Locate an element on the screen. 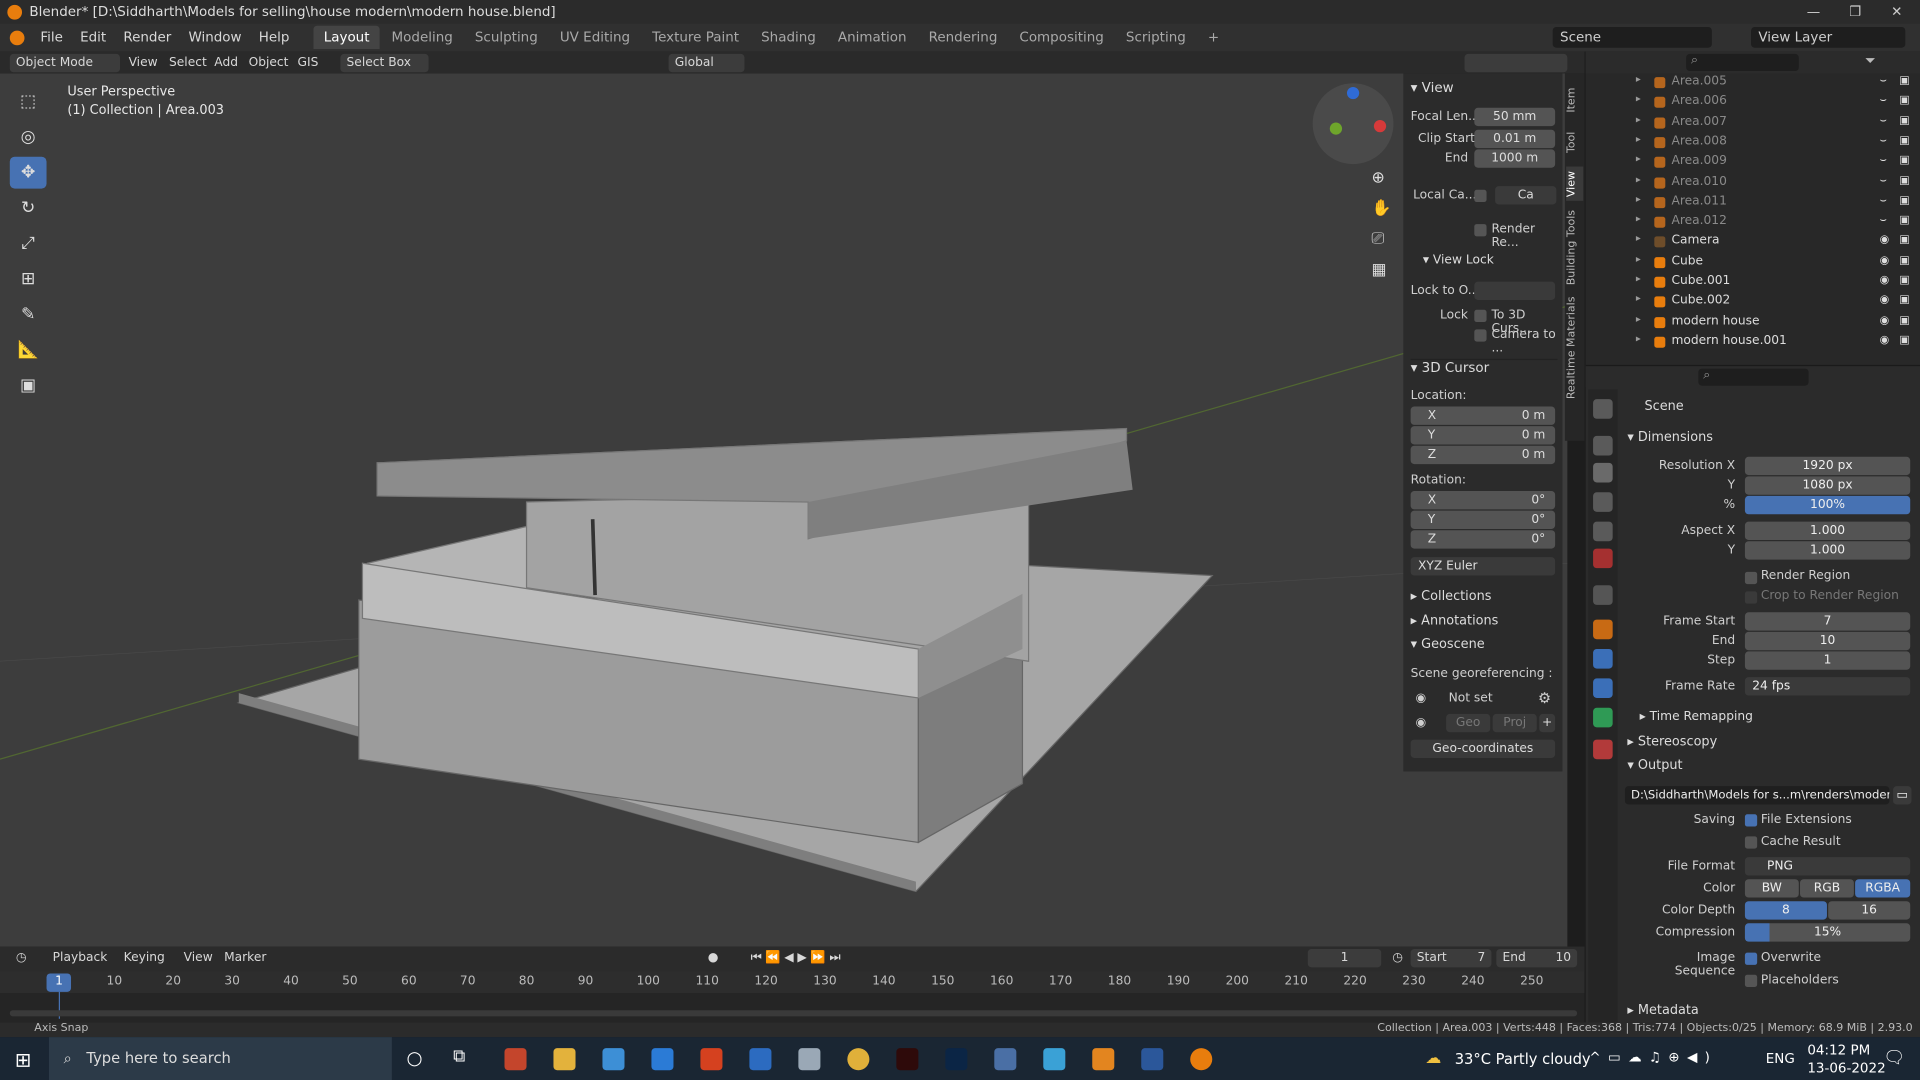 This screenshot has height=1080, width=1920. local-camera-checkbox is located at coordinates (1480, 196).